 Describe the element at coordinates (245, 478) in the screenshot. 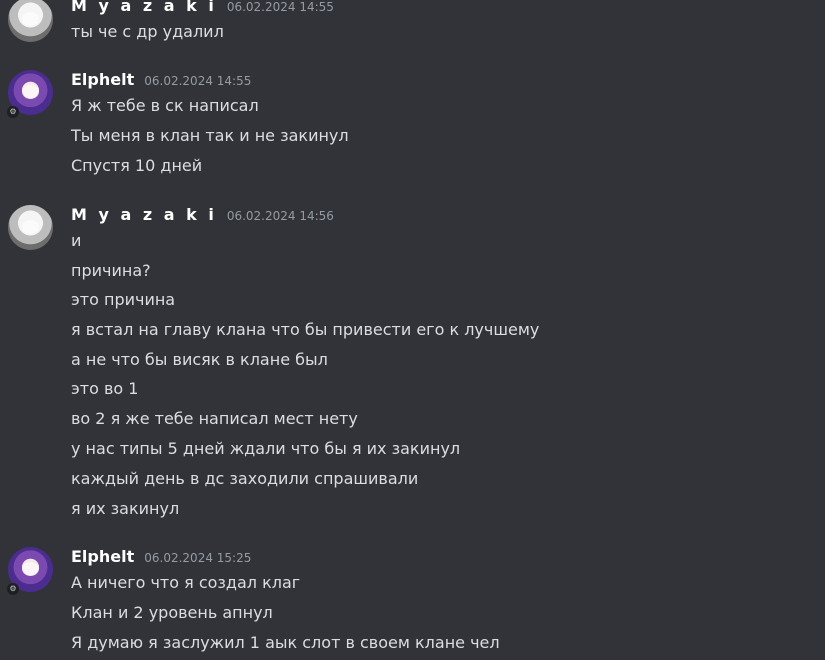

I see `message-text: каждый день в дс заходили спрашивали` at that location.